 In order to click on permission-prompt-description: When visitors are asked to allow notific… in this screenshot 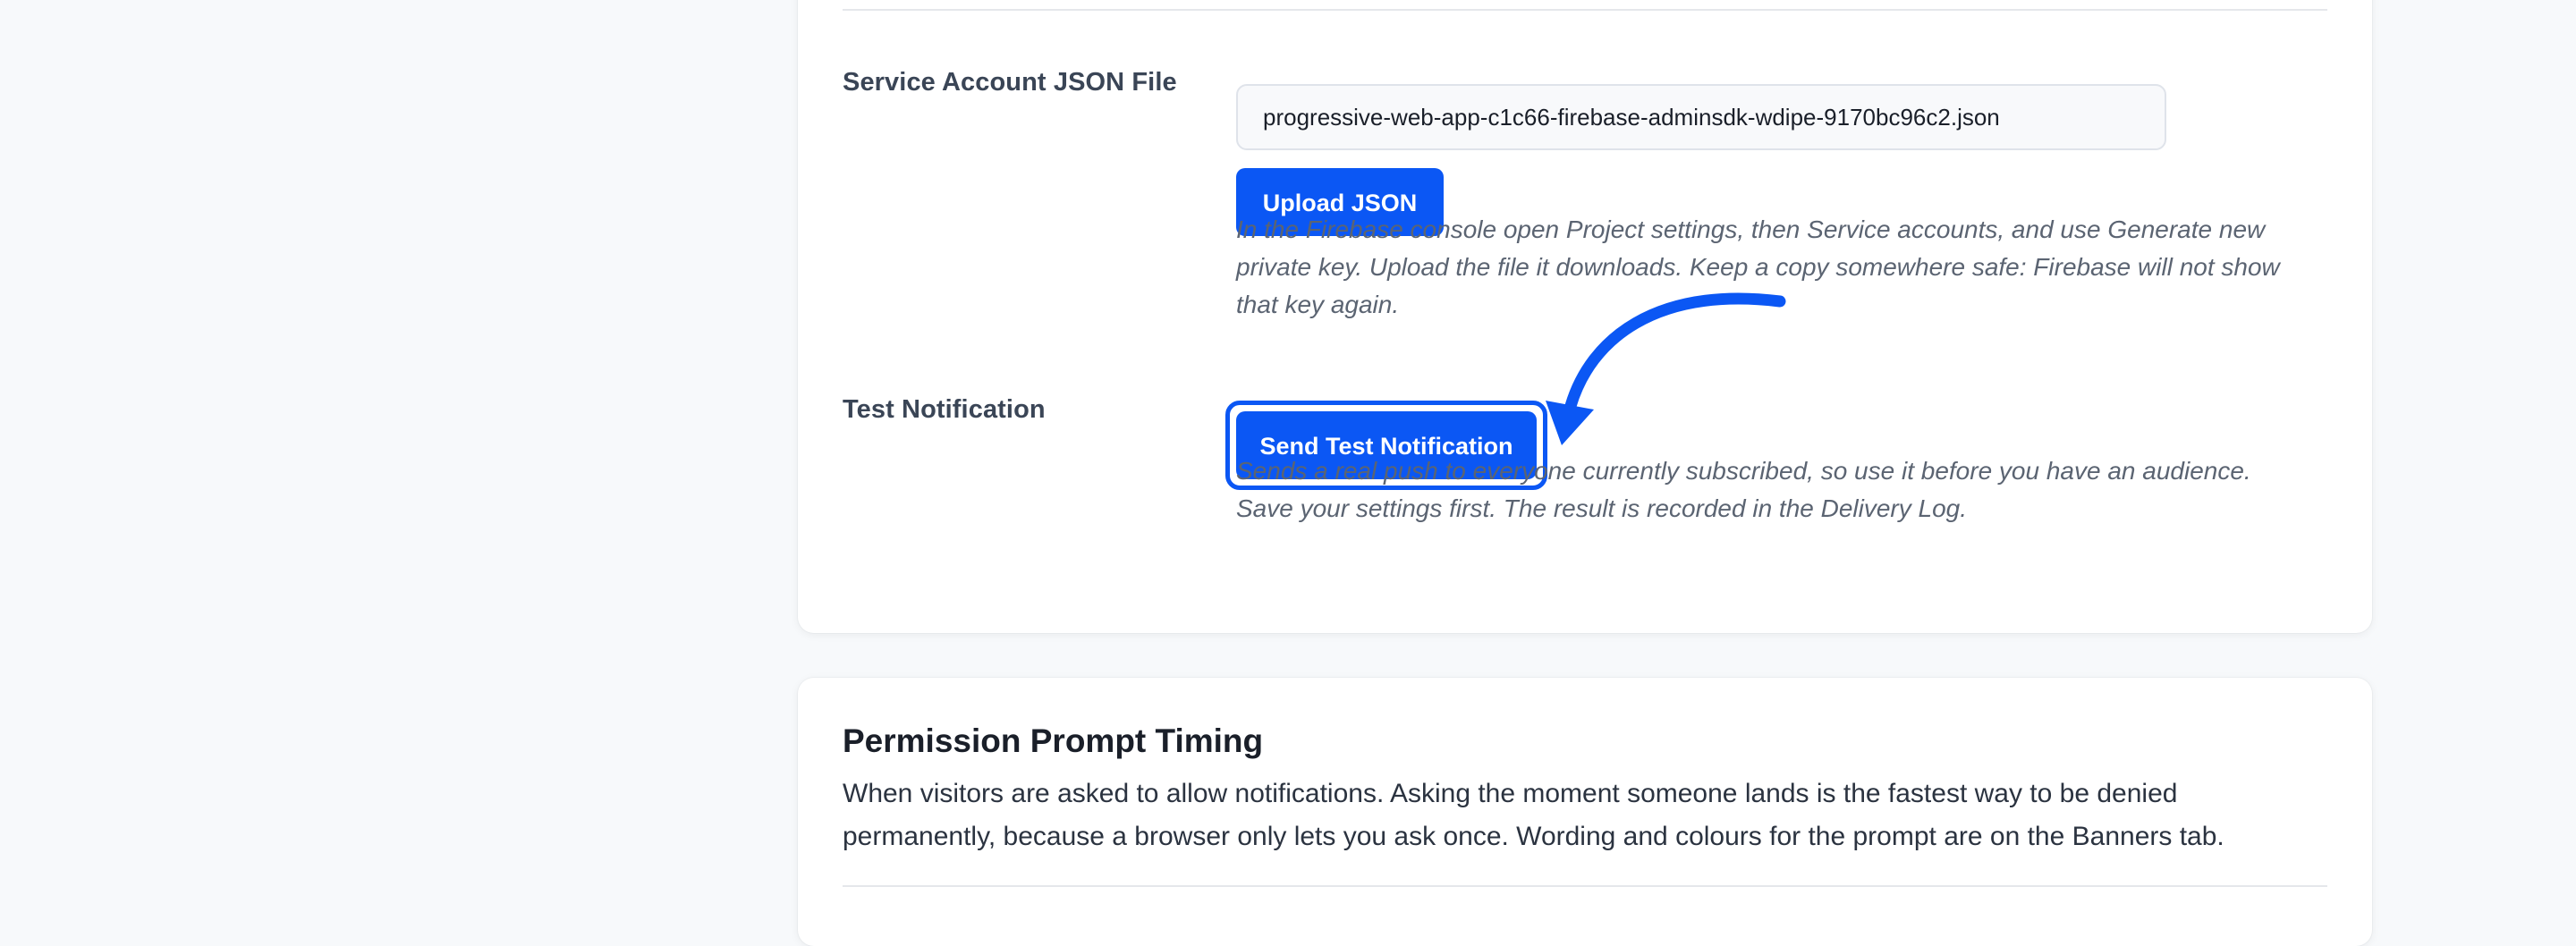, I will do `click(1533, 815)`.